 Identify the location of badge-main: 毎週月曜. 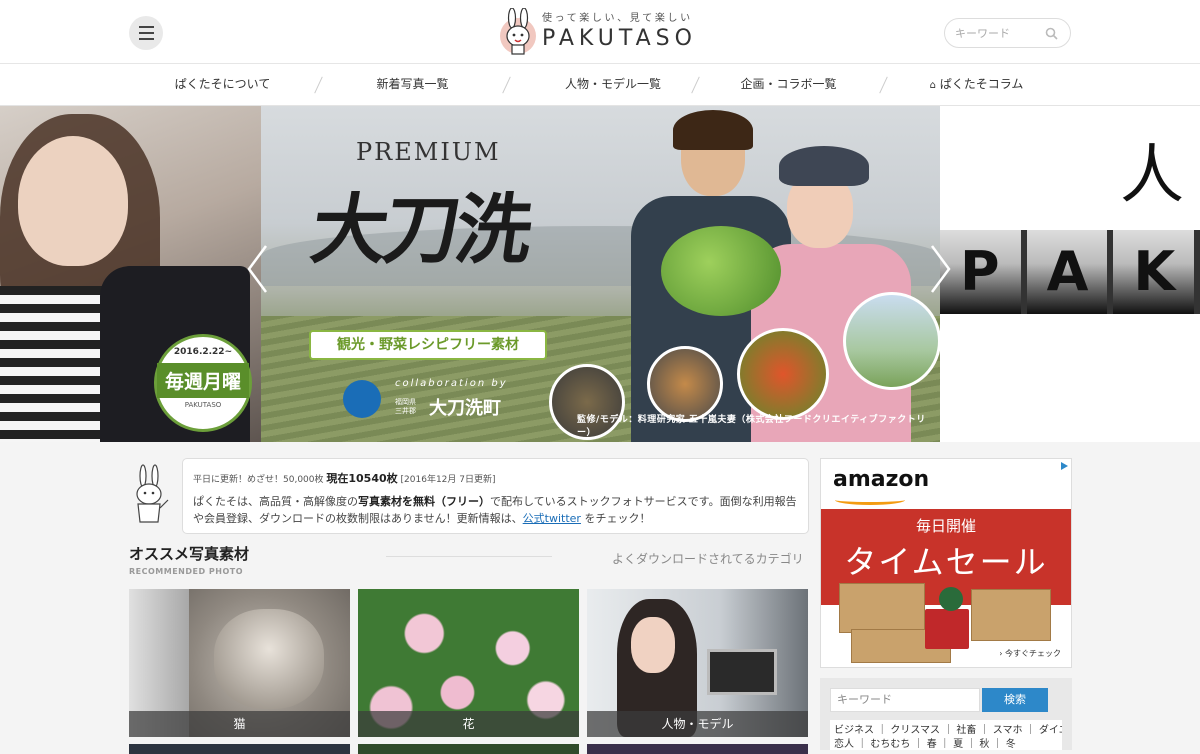
(203, 380).